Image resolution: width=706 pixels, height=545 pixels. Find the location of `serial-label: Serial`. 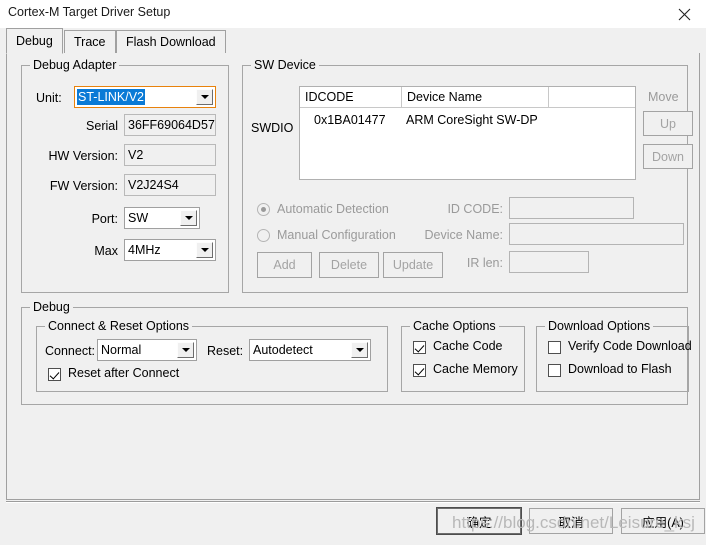

serial-label: Serial is located at coordinates (102, 126).